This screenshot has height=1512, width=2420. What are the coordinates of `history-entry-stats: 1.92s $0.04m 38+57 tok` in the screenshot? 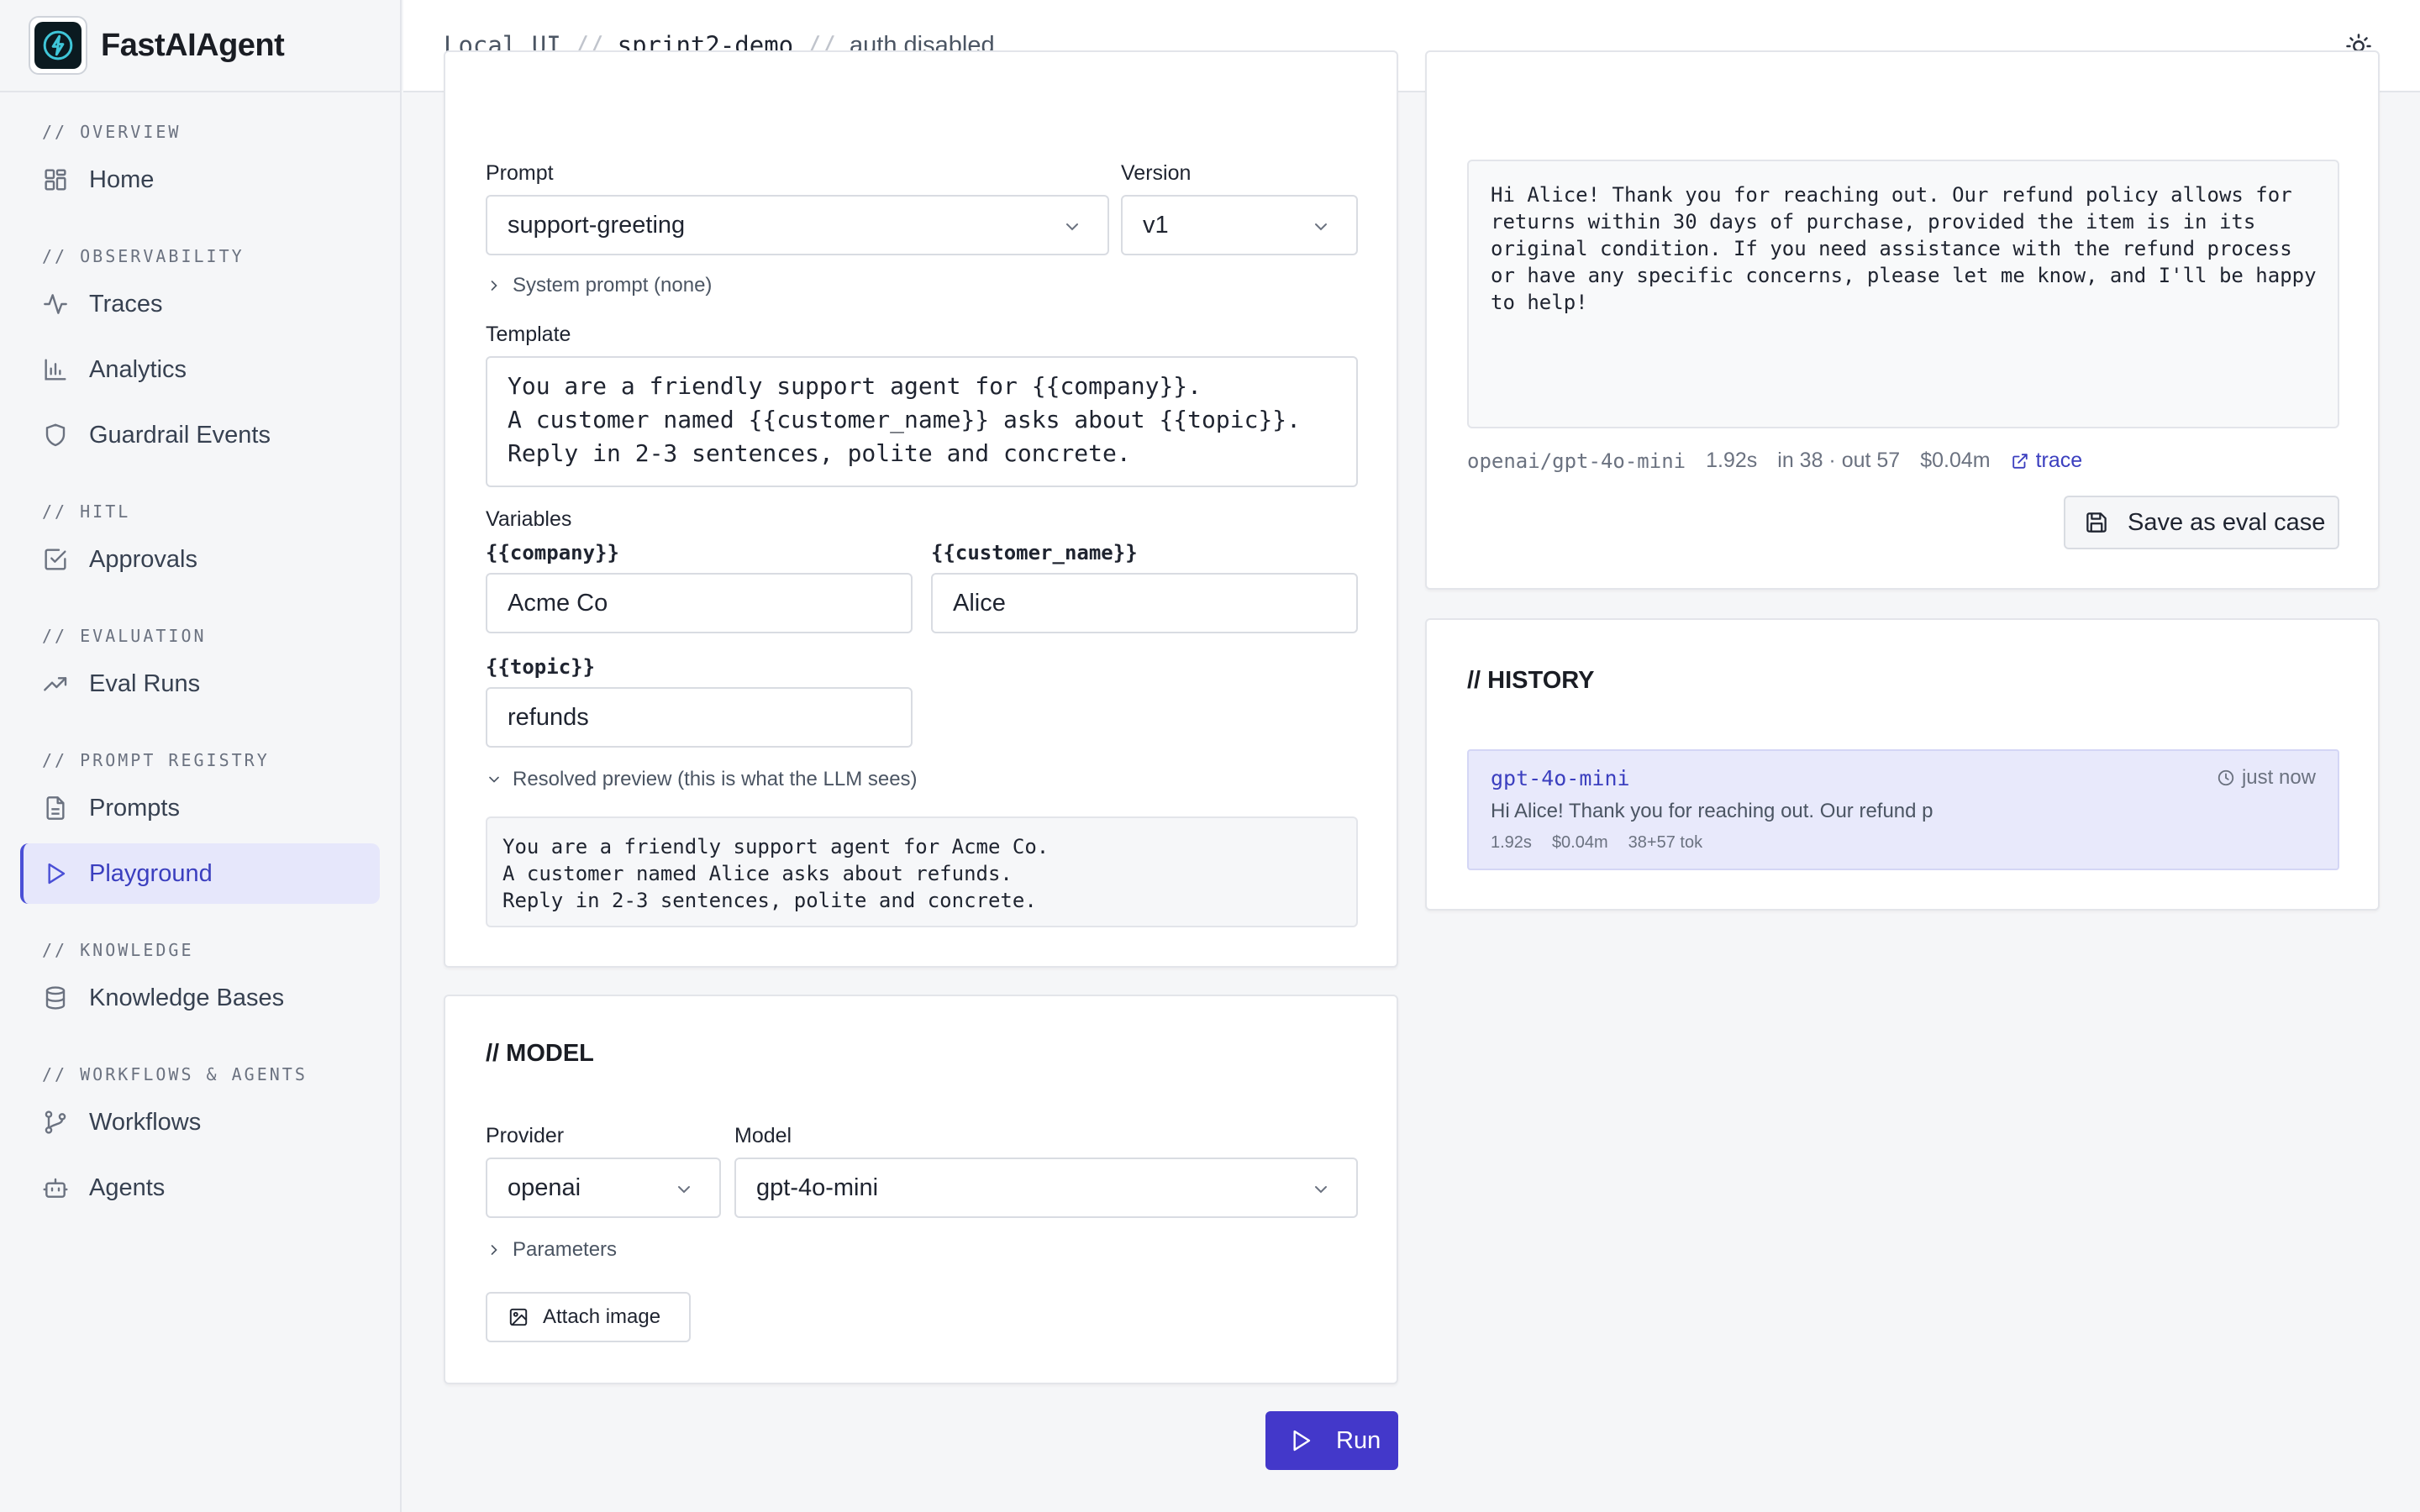 It's located at (1596, 843).